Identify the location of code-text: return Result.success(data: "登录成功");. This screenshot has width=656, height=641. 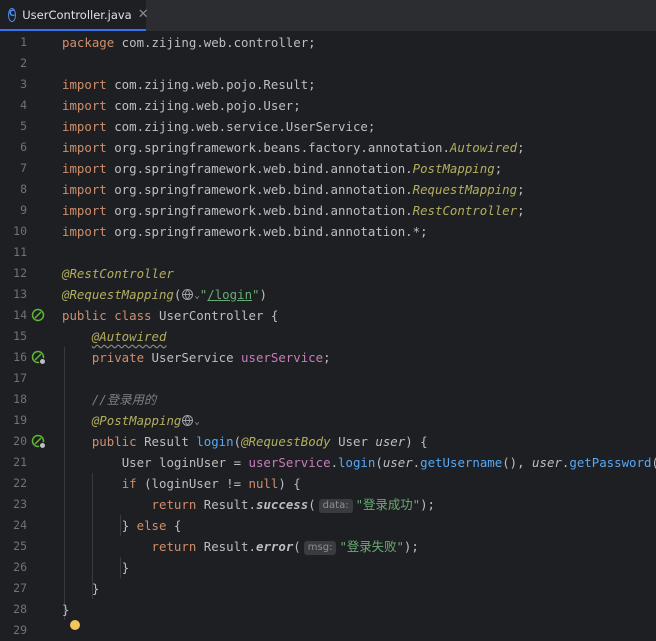
(248, 504).